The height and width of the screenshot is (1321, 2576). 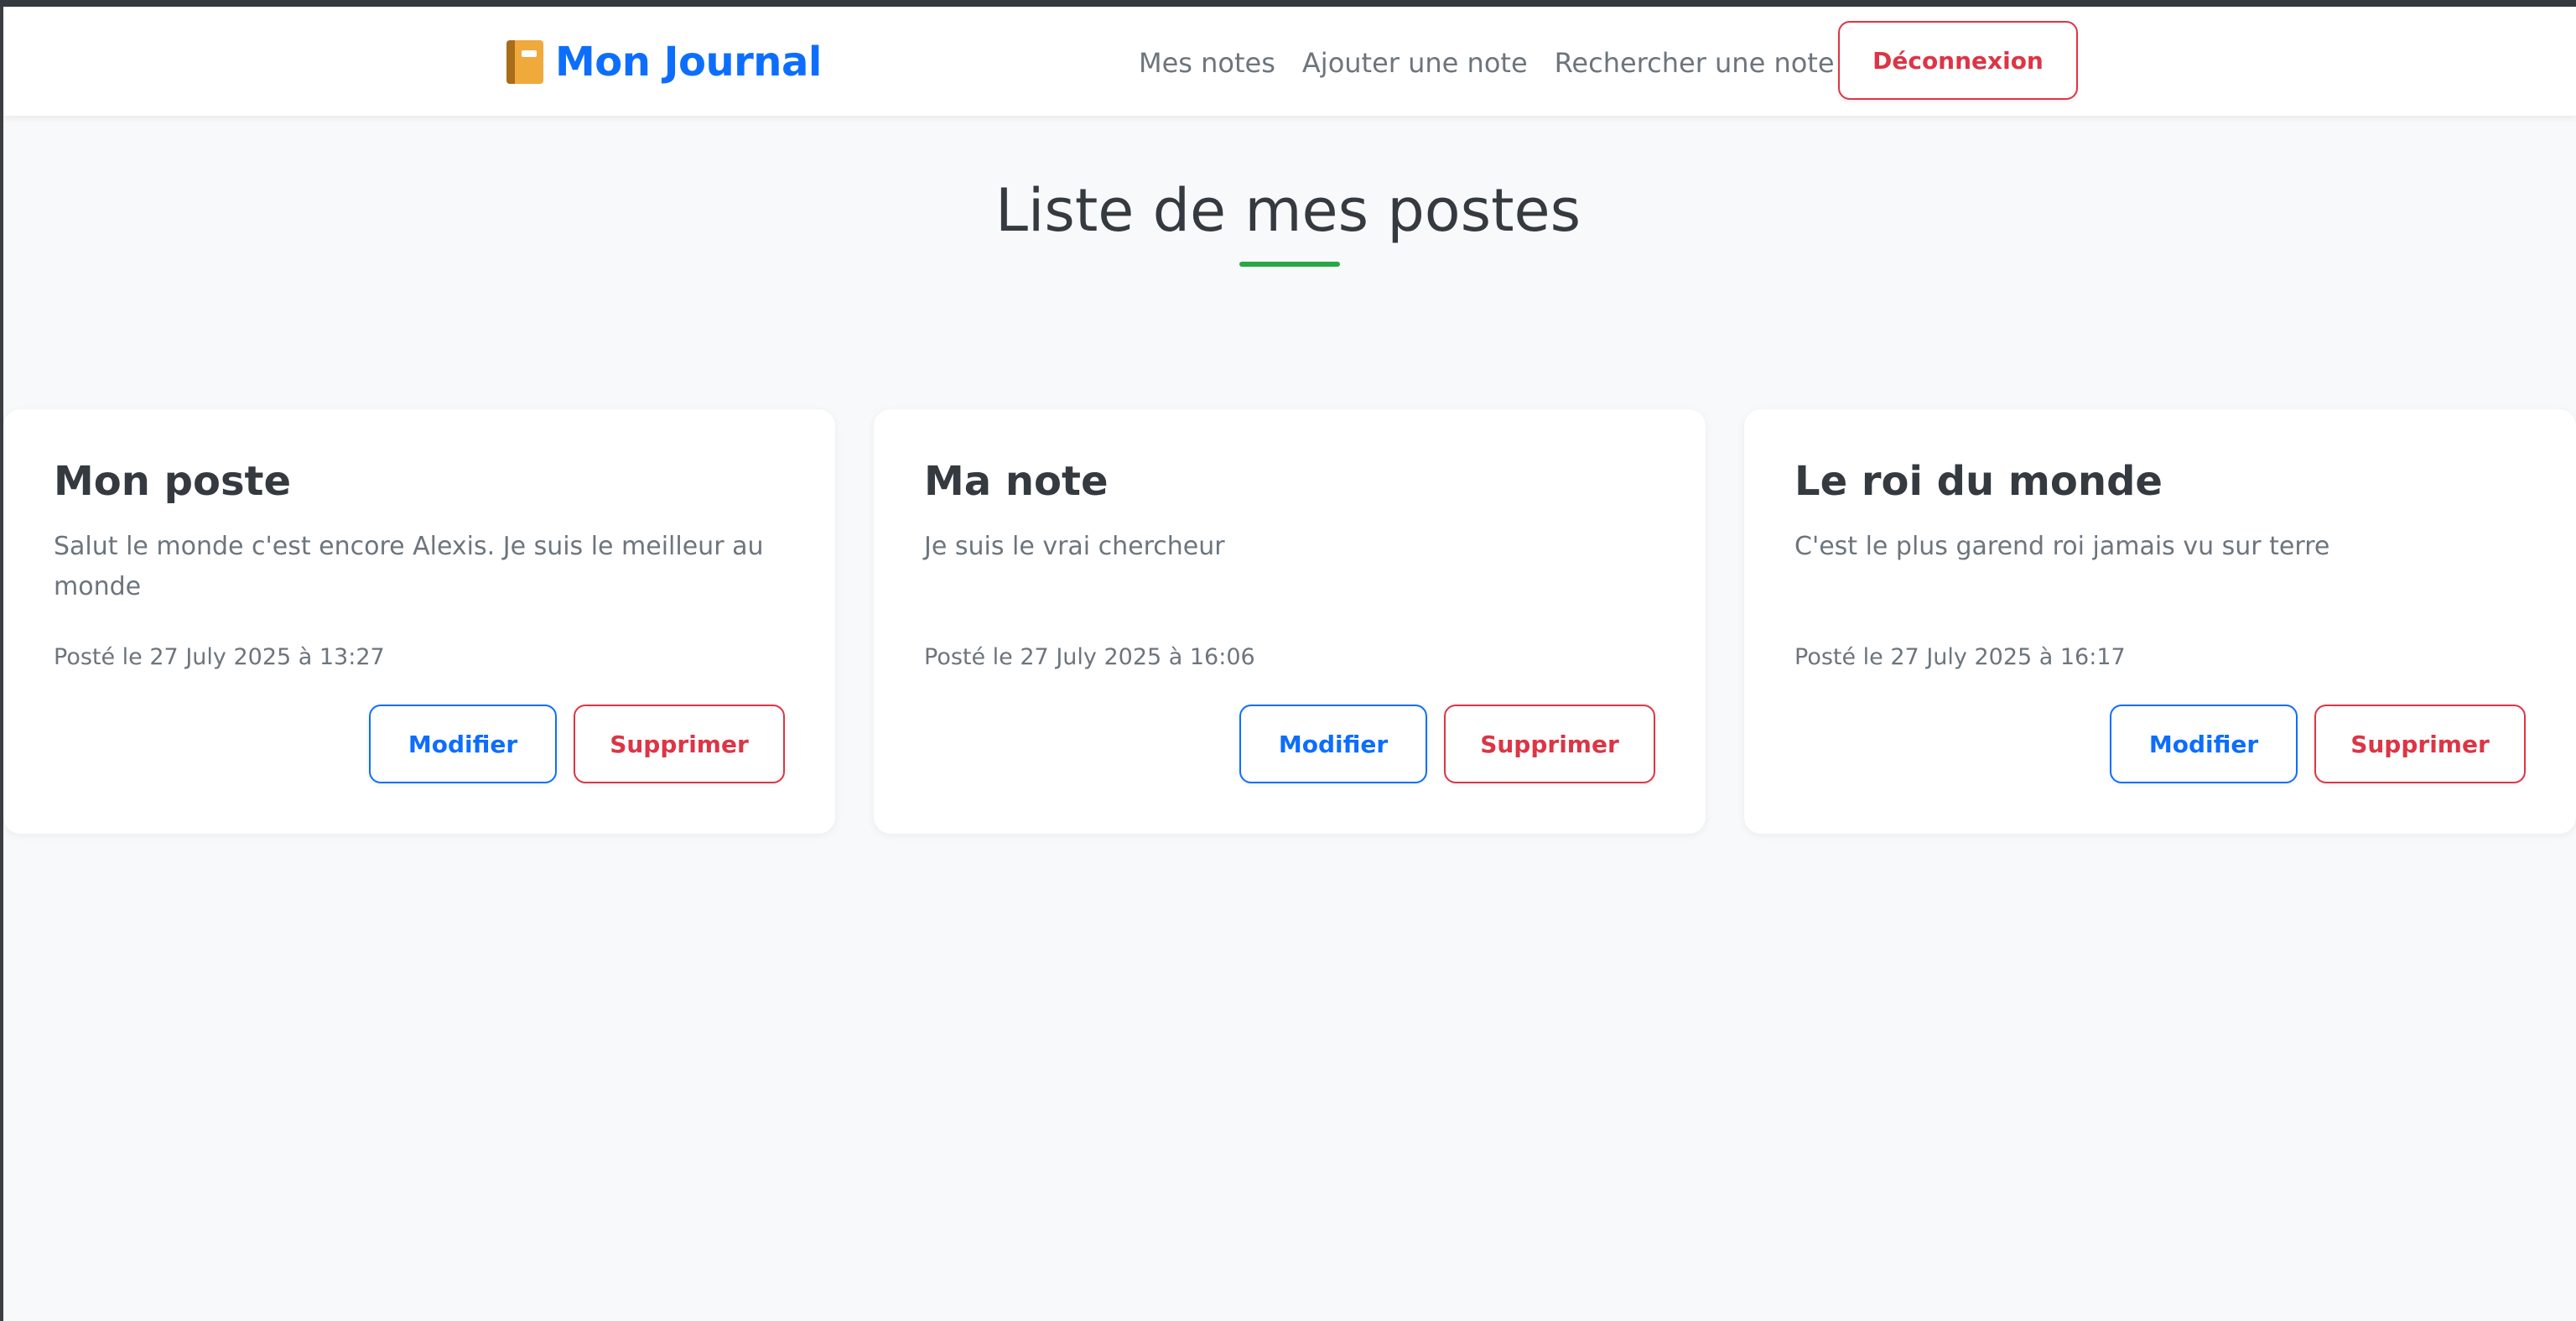 I want to click on logout-button: Déconnexion, so click(x=1958, y=60).